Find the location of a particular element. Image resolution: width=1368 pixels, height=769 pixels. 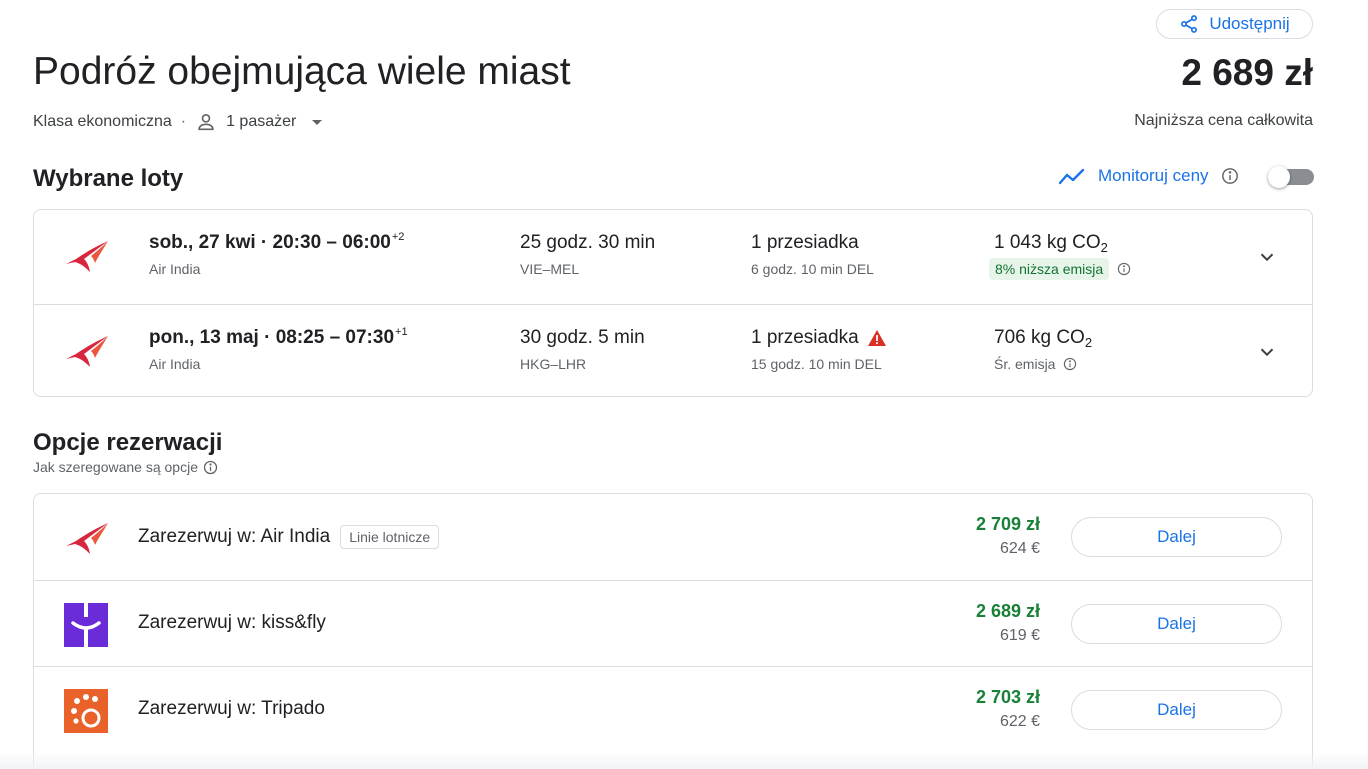

flight-duration: 30 godz. 5 min is located at coordinates (582, 337).